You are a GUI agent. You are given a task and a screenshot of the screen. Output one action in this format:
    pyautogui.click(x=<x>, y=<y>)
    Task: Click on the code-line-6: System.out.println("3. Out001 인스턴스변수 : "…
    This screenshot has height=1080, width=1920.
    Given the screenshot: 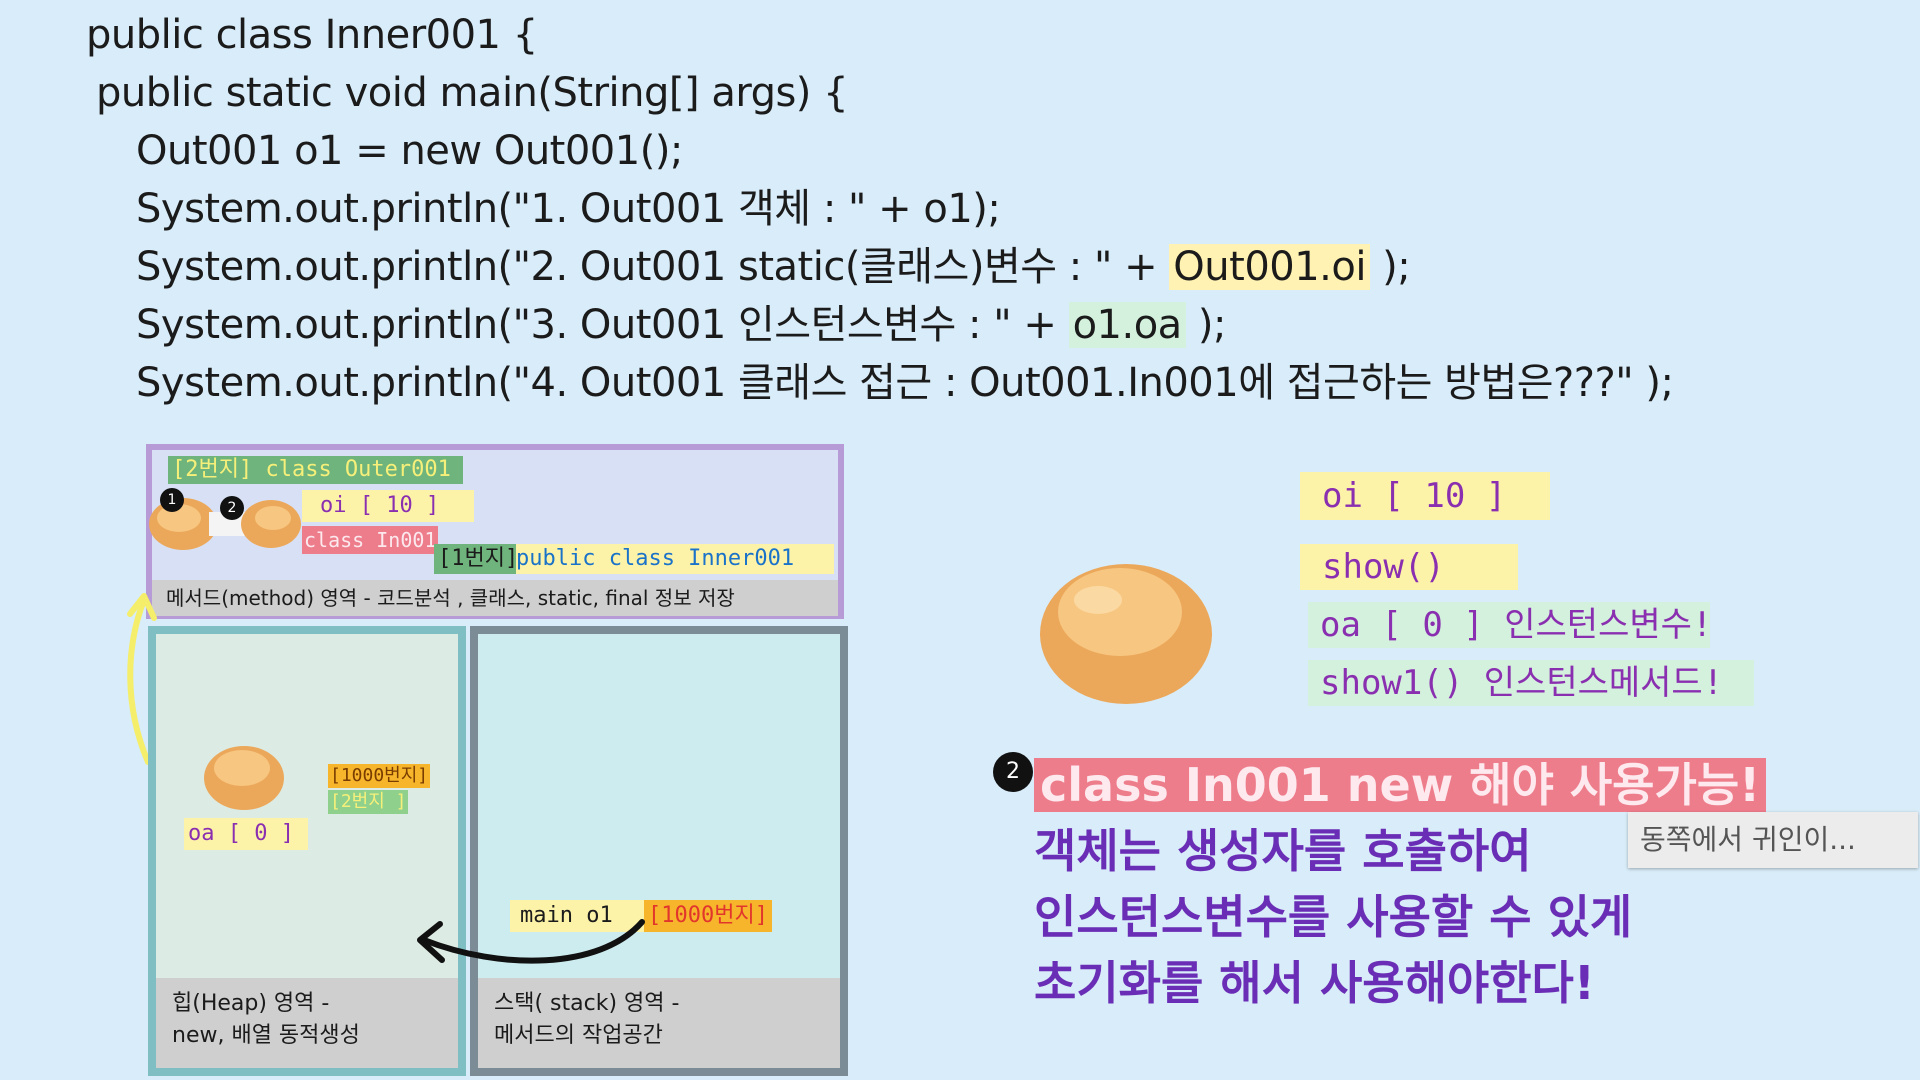 What is the action you would take?
    pyautogui.click(x=879, y=325)
    